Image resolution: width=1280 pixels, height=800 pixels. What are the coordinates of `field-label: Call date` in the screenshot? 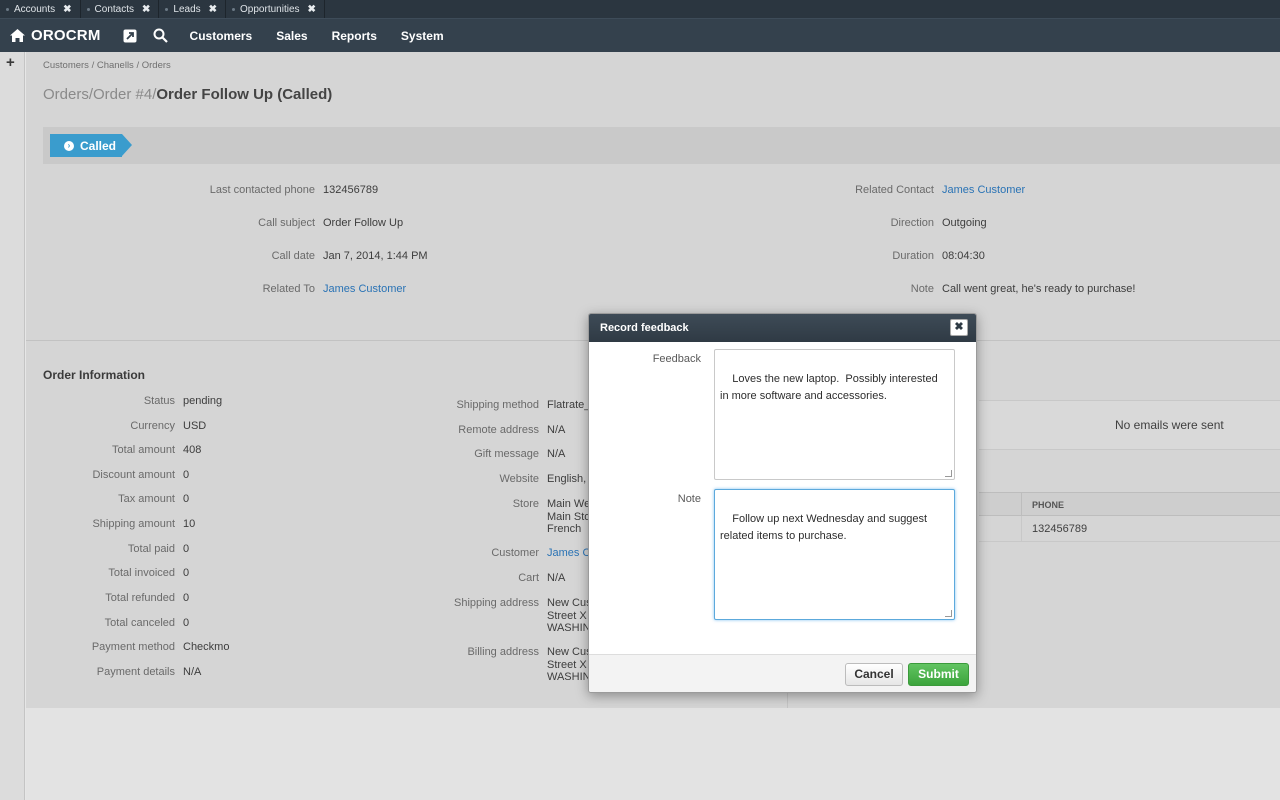 It's located at (293, 256).